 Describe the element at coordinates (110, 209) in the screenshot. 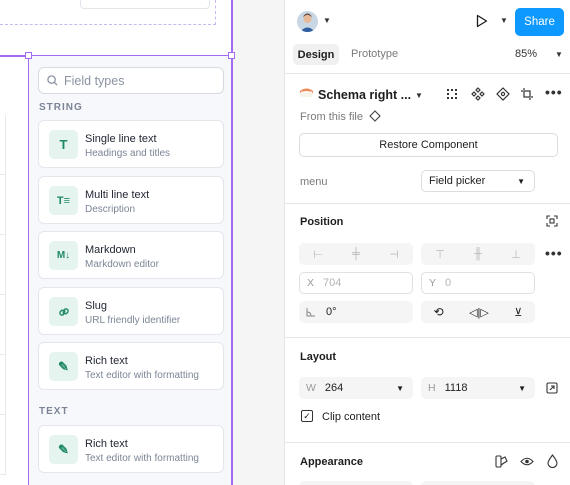

I see `field-type-subtitle: Description` at that location.